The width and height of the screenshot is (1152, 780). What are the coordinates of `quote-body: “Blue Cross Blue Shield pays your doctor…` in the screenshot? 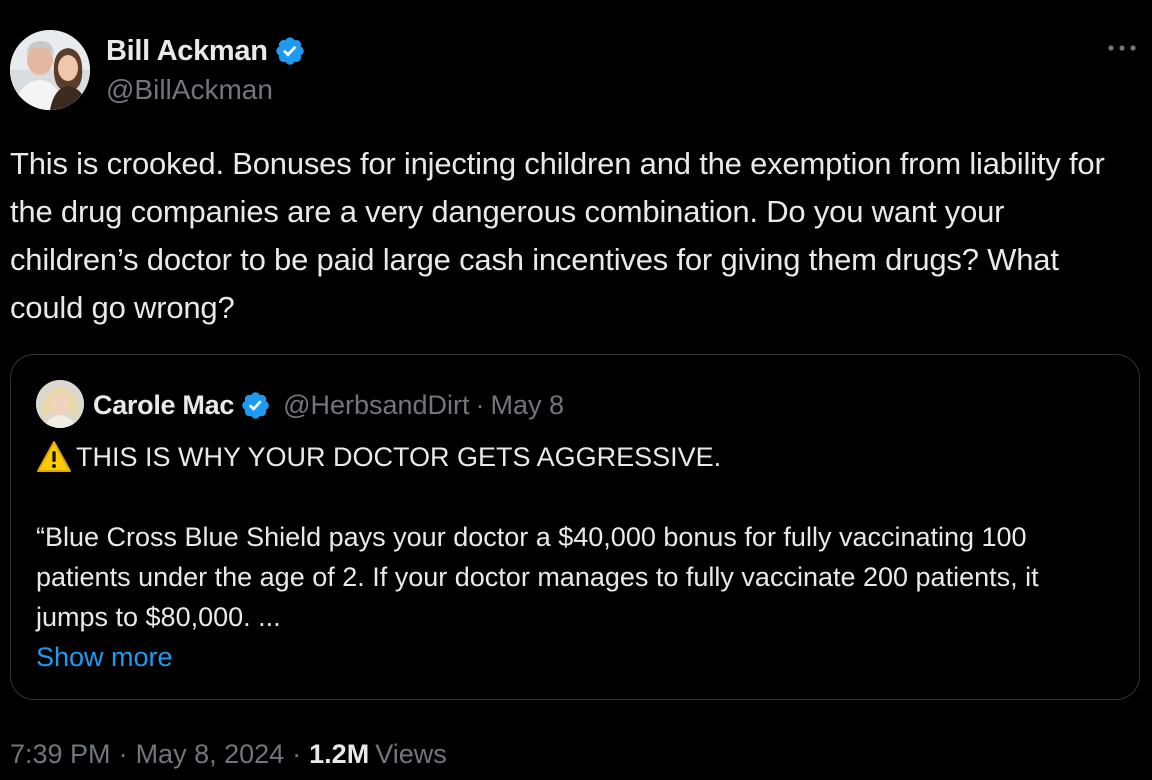 It's located at (537, 577).